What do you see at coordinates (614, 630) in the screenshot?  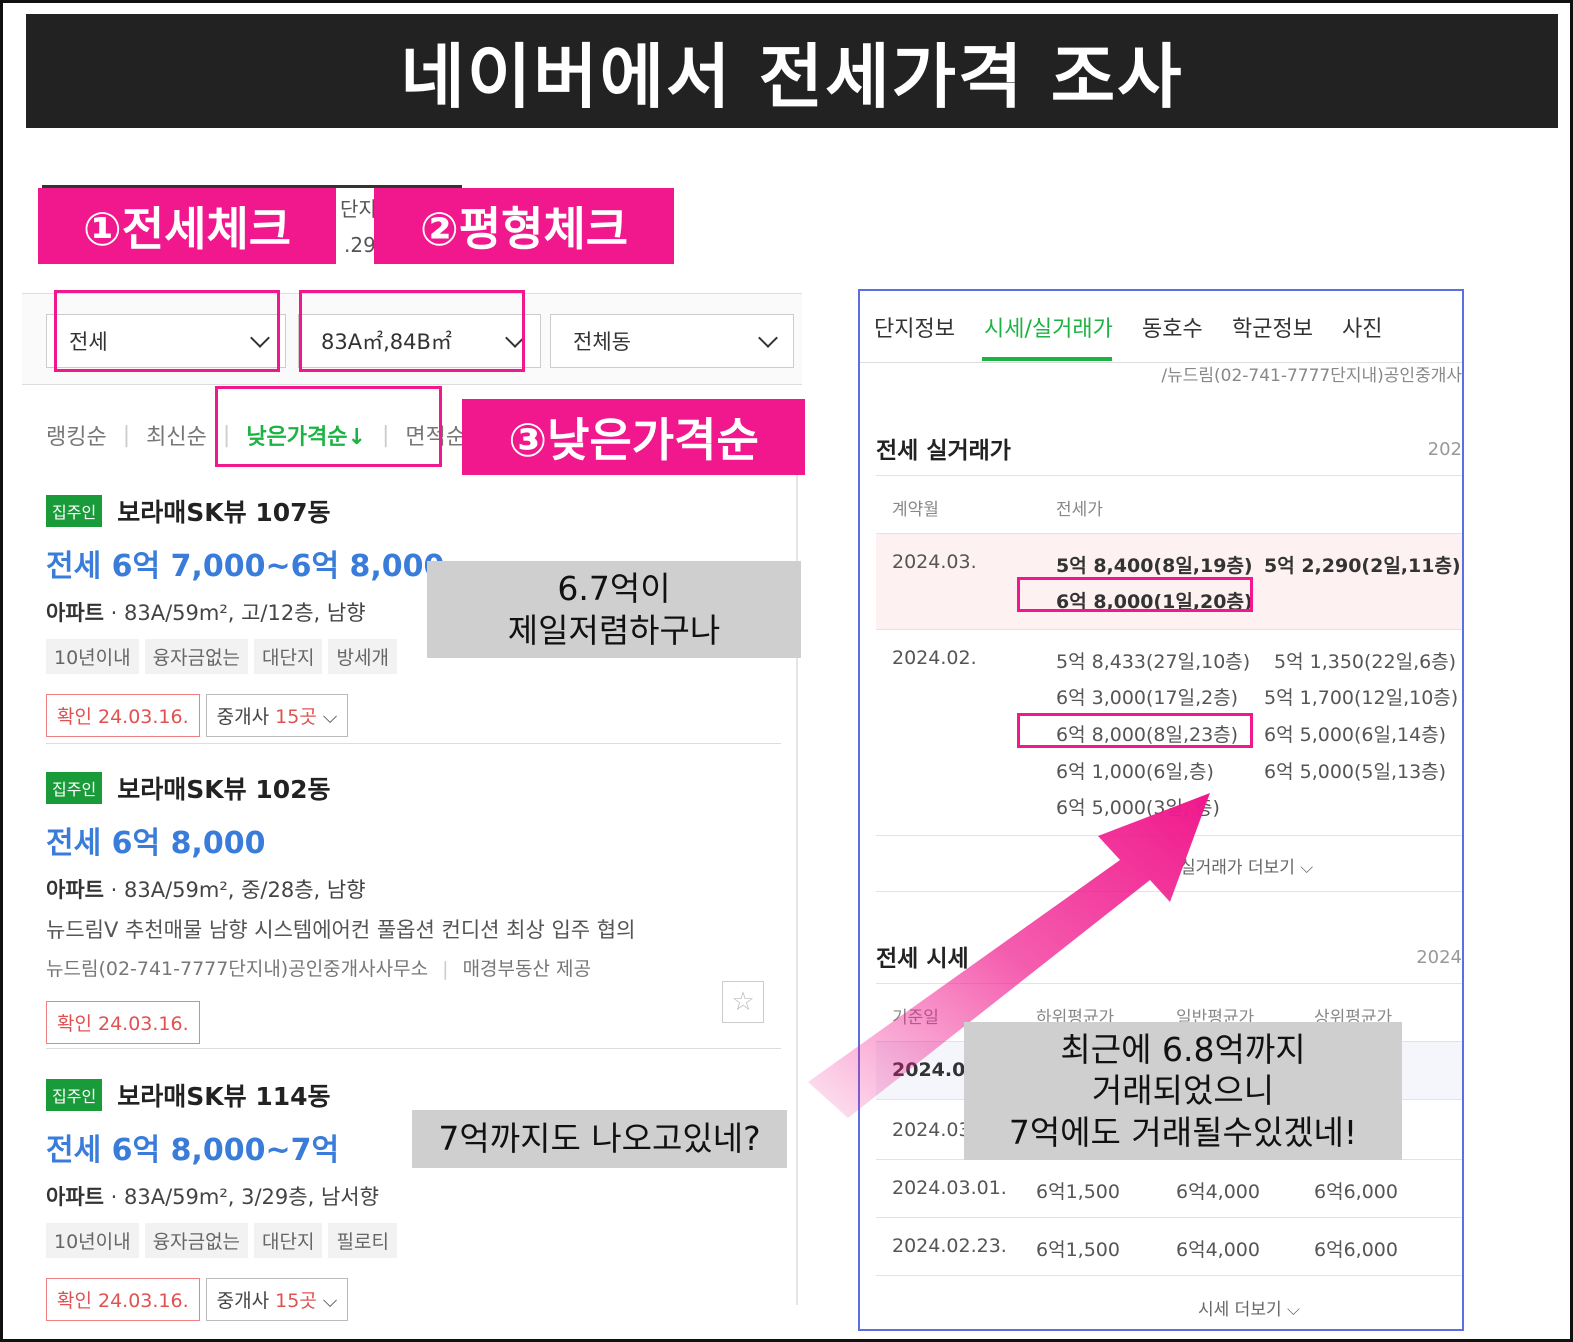 I see `note-line: 제일저렴하구나` at bounding box center [614, 630].